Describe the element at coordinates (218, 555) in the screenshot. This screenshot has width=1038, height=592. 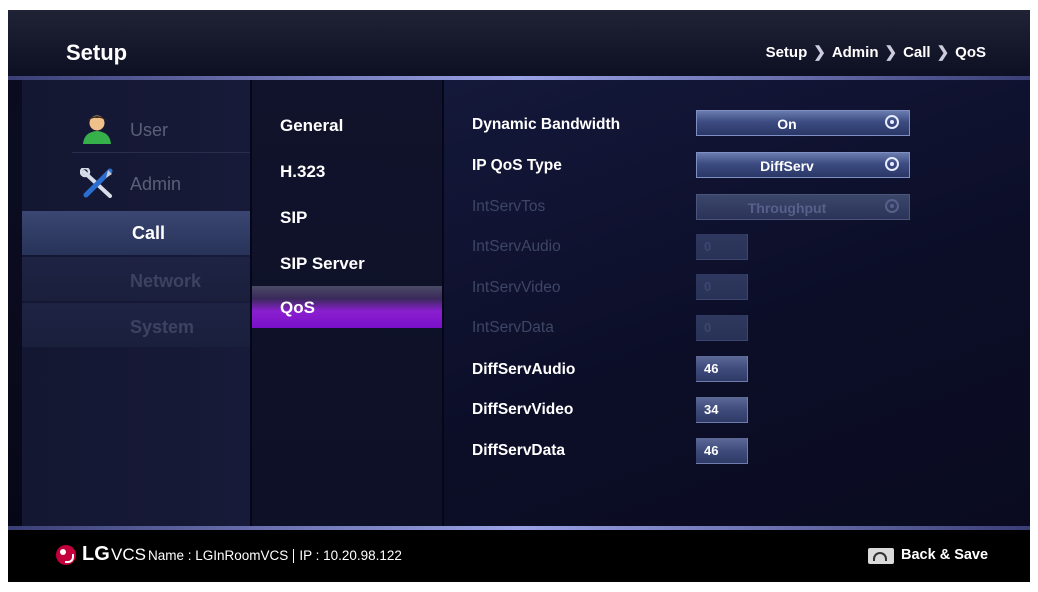
I see `device-name: Name : LGInRoomVCS` at that location.